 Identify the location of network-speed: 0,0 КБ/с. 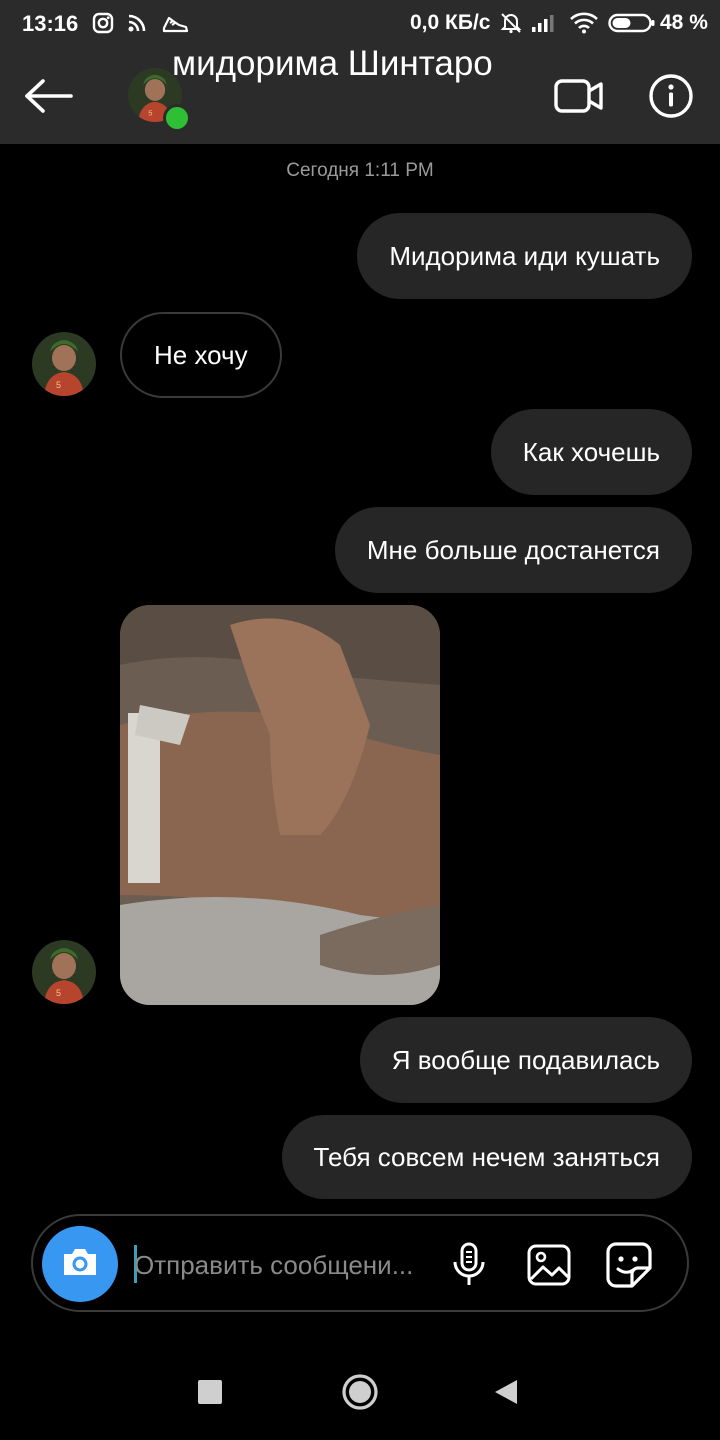
(450, 22).